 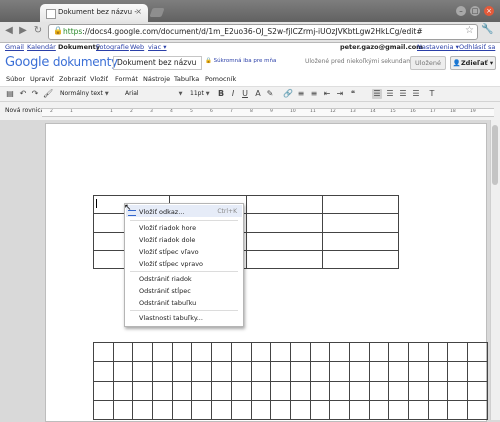 What do you see at coordinates (14, 47) in the screenshot?
I see `gbar-link-gmail: Gmail` at bounding box center [14, 47].